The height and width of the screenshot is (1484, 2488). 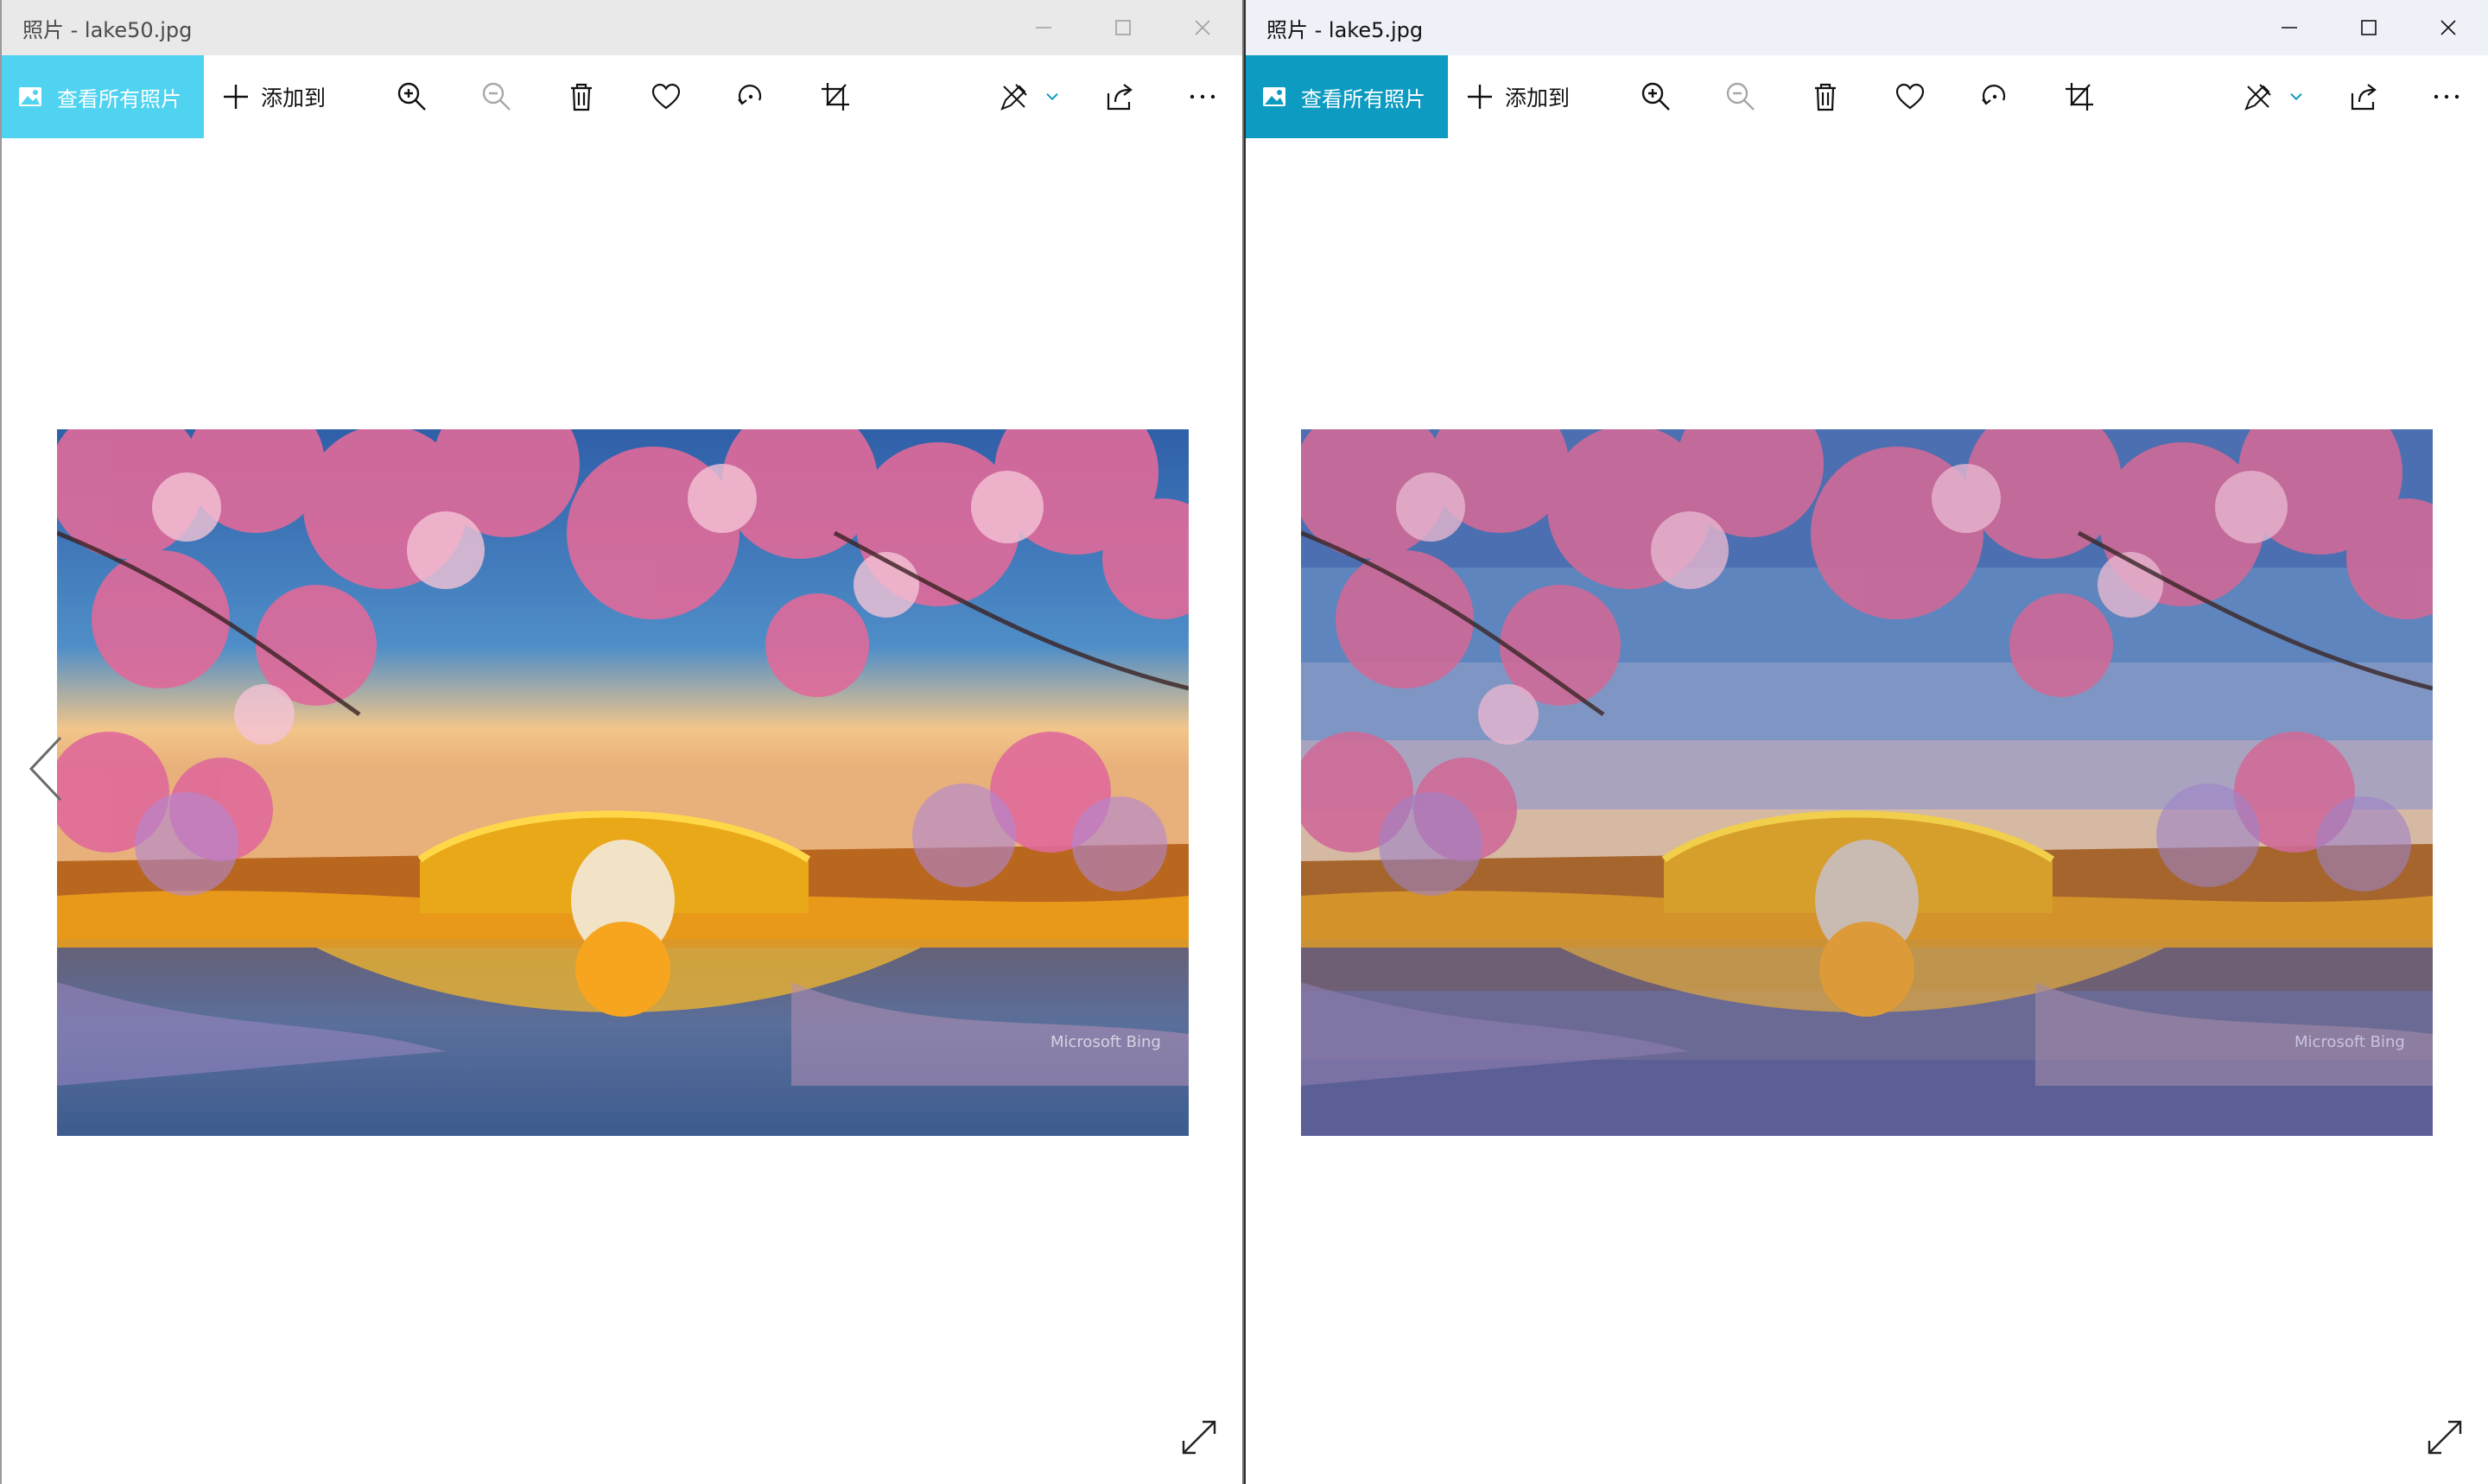 I want to click on title-bar: 照片 - lake50.jpg, so click(x=622, y=27).